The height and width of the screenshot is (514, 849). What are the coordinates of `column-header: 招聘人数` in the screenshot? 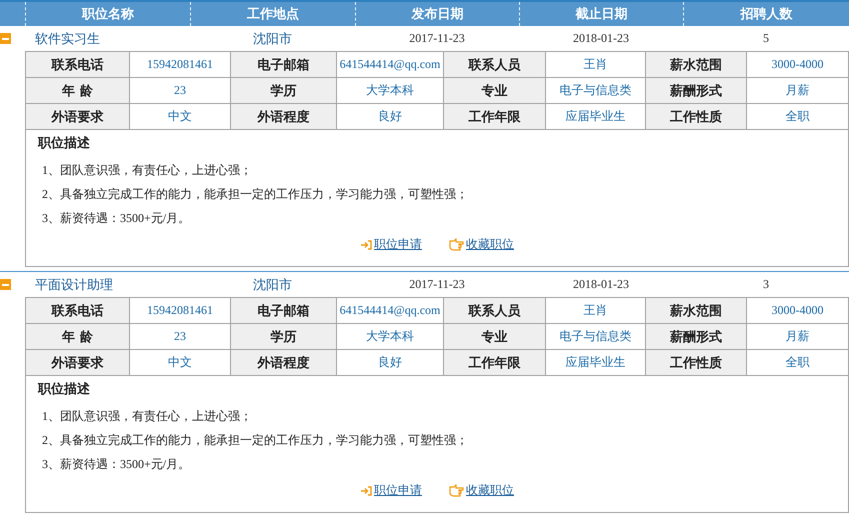 It's located at (766, 14).